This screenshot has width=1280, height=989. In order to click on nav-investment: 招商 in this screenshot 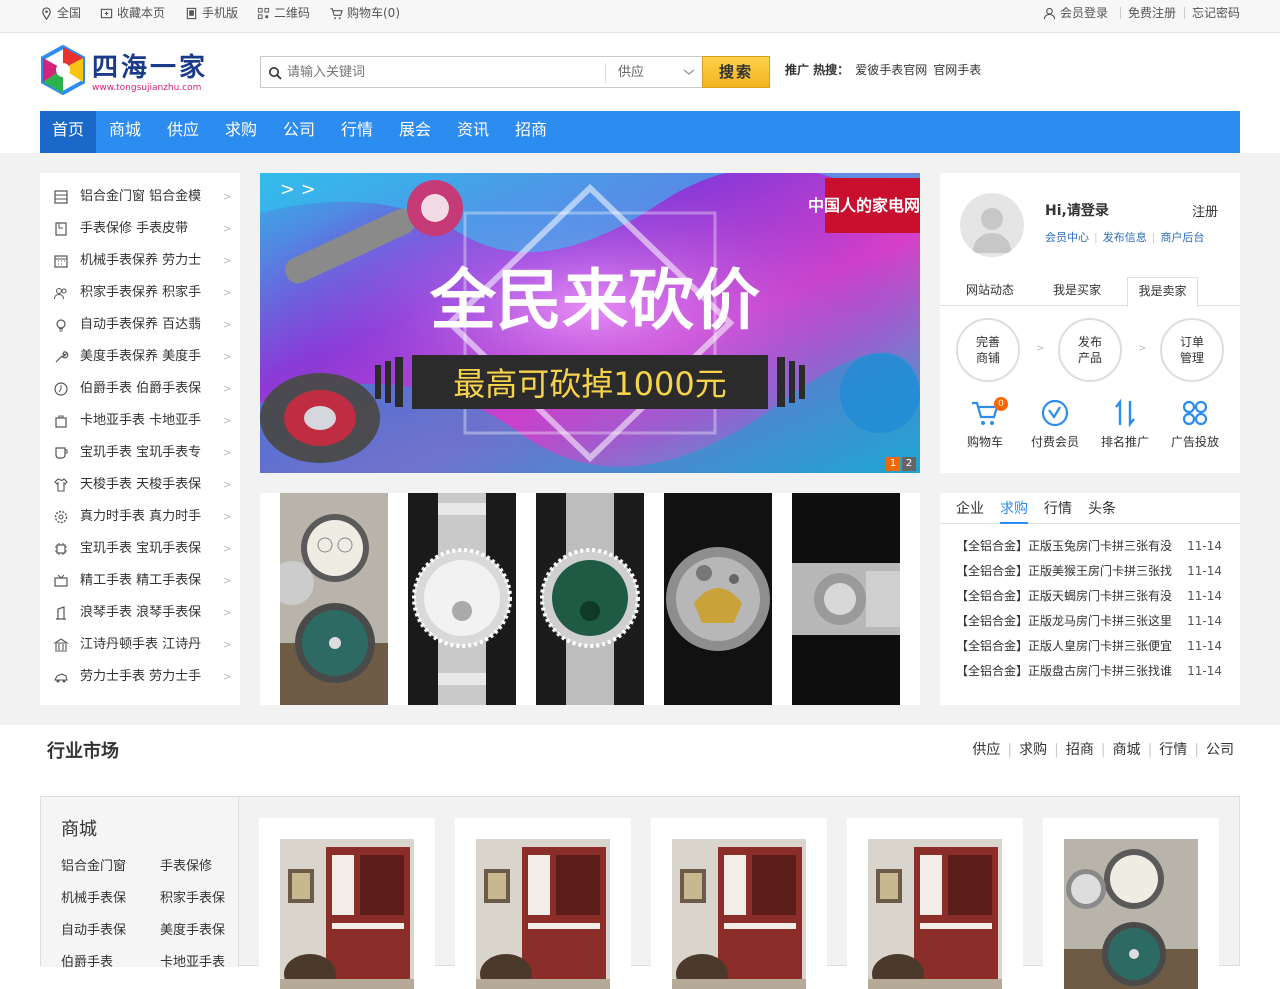, I will do `click(531, 132)`.